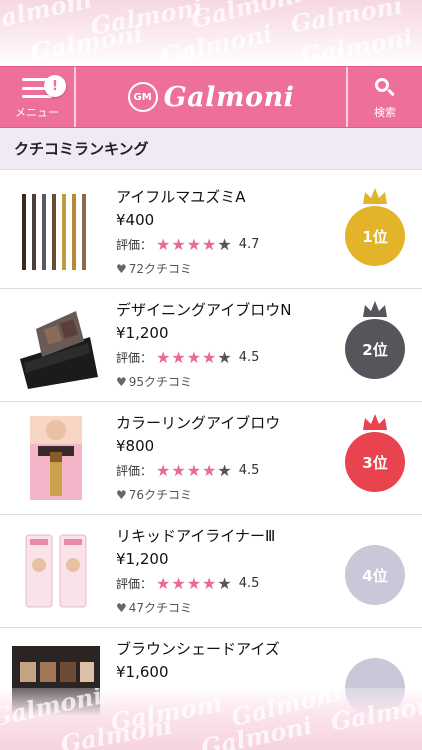 Image resolution: width=422 pixels, height=750 pixels. I want to click on notification-badge: !, so click(55, 86).